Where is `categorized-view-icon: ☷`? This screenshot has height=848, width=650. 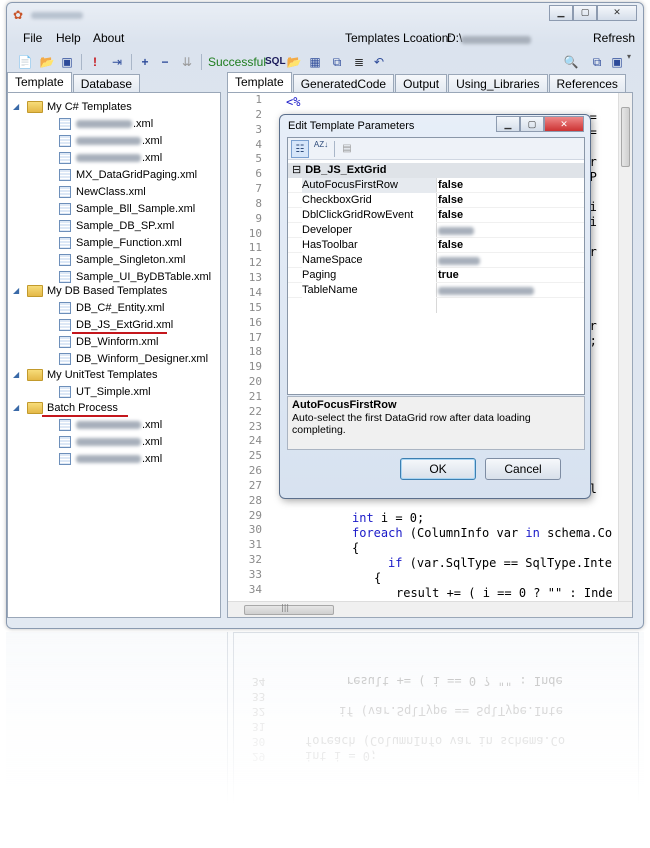 categorized-view-icon: ☷ is located at coordinates (300, 149).